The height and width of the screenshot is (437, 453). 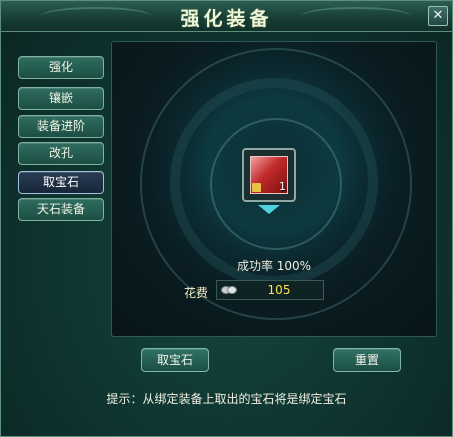 What do you see at coordinates (61, 98) in the screenshot?
I see `nav-inlay: 镶嵌` at bounding box center [61, 98].